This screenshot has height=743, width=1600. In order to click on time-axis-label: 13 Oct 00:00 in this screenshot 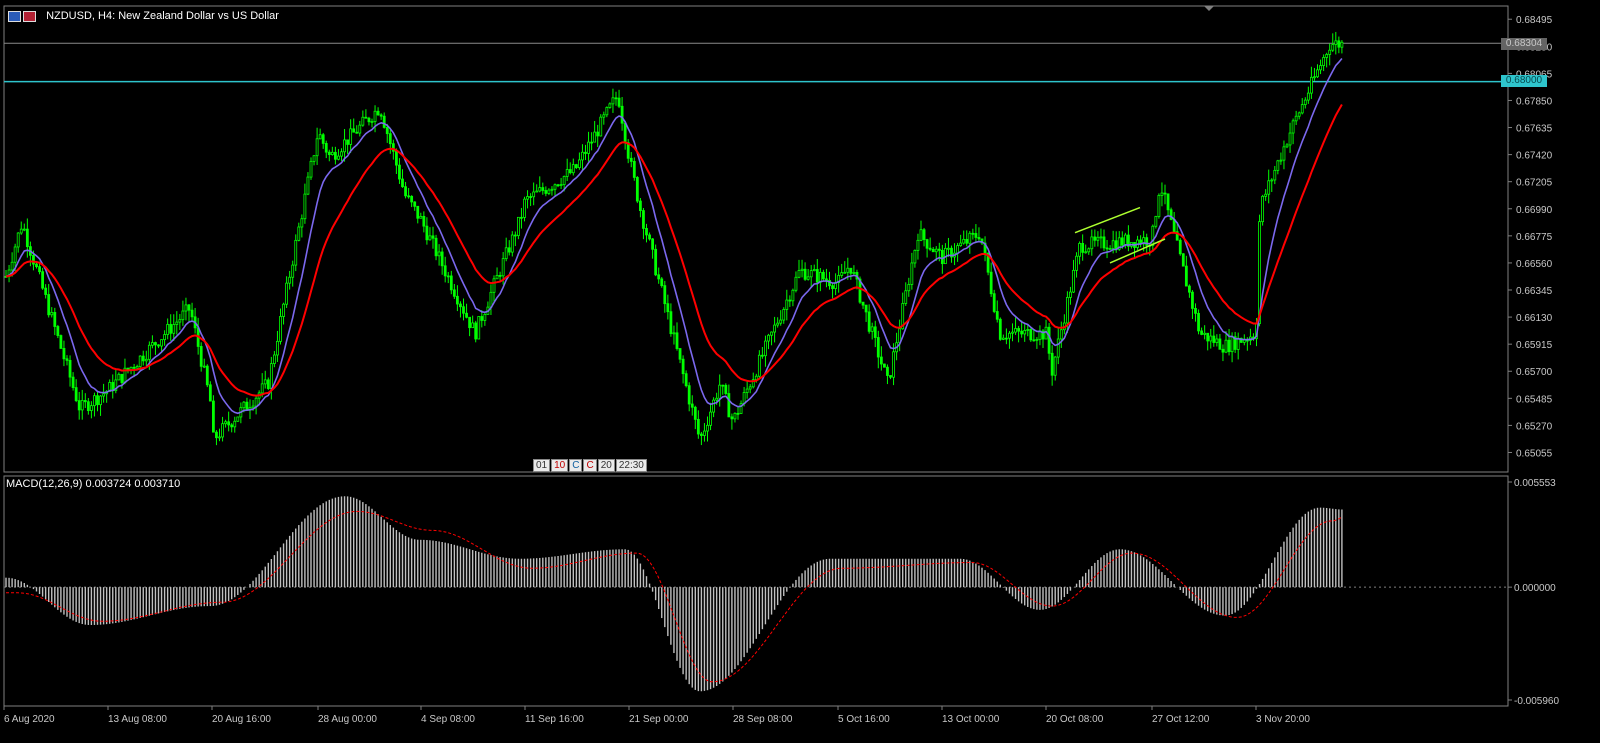, I will do `click(971, 719)`.